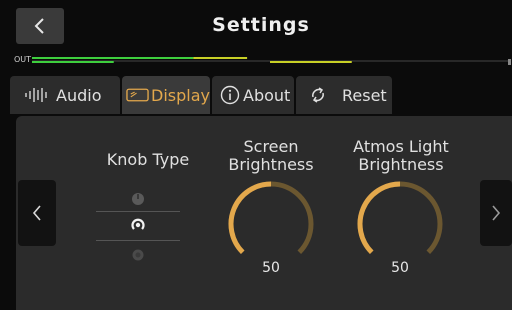 This screenshot has height=310, width=512. What do you see at coordinates (401, 146) in the screenshot?
I see `atmos-light-brightness-title-line1: Atmos Light` at bounding box center [401, 146].